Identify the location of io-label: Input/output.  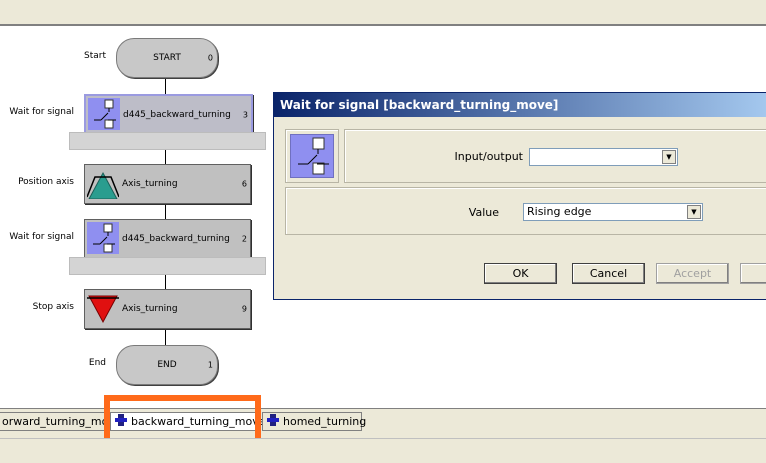
(488, 156).